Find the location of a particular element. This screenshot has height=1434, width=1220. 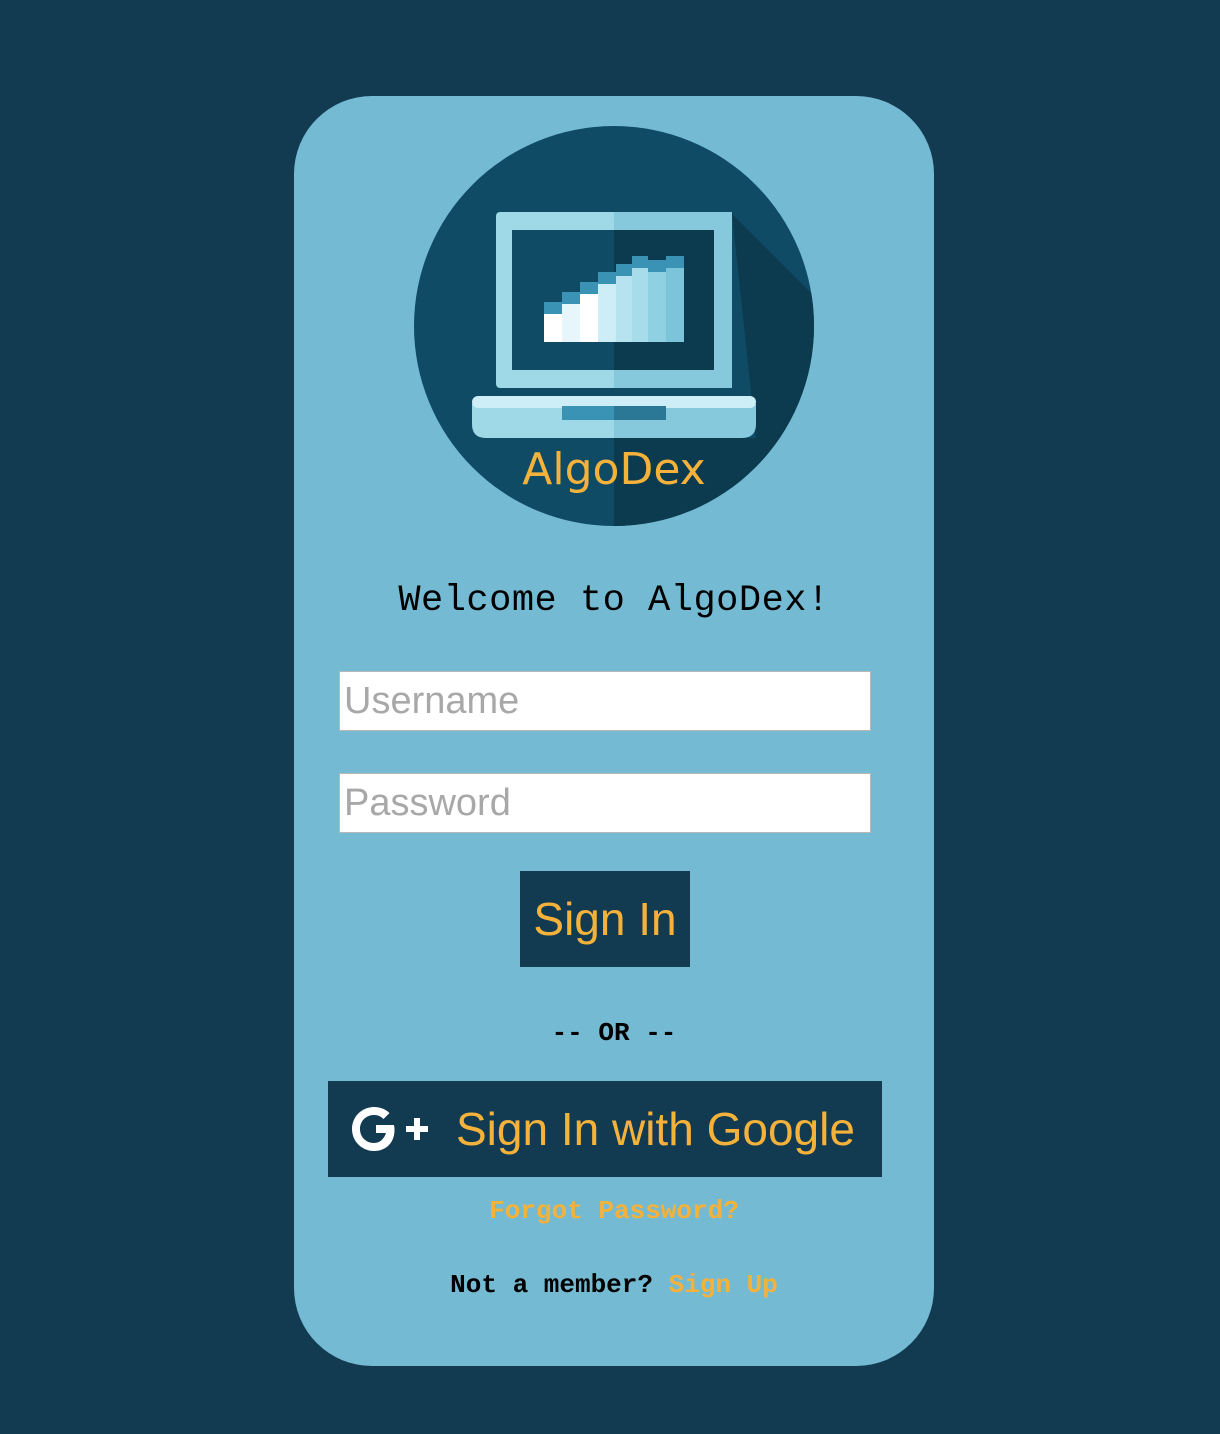

member-prompt-text: Not a member? is located at coordinates (551, 1285).